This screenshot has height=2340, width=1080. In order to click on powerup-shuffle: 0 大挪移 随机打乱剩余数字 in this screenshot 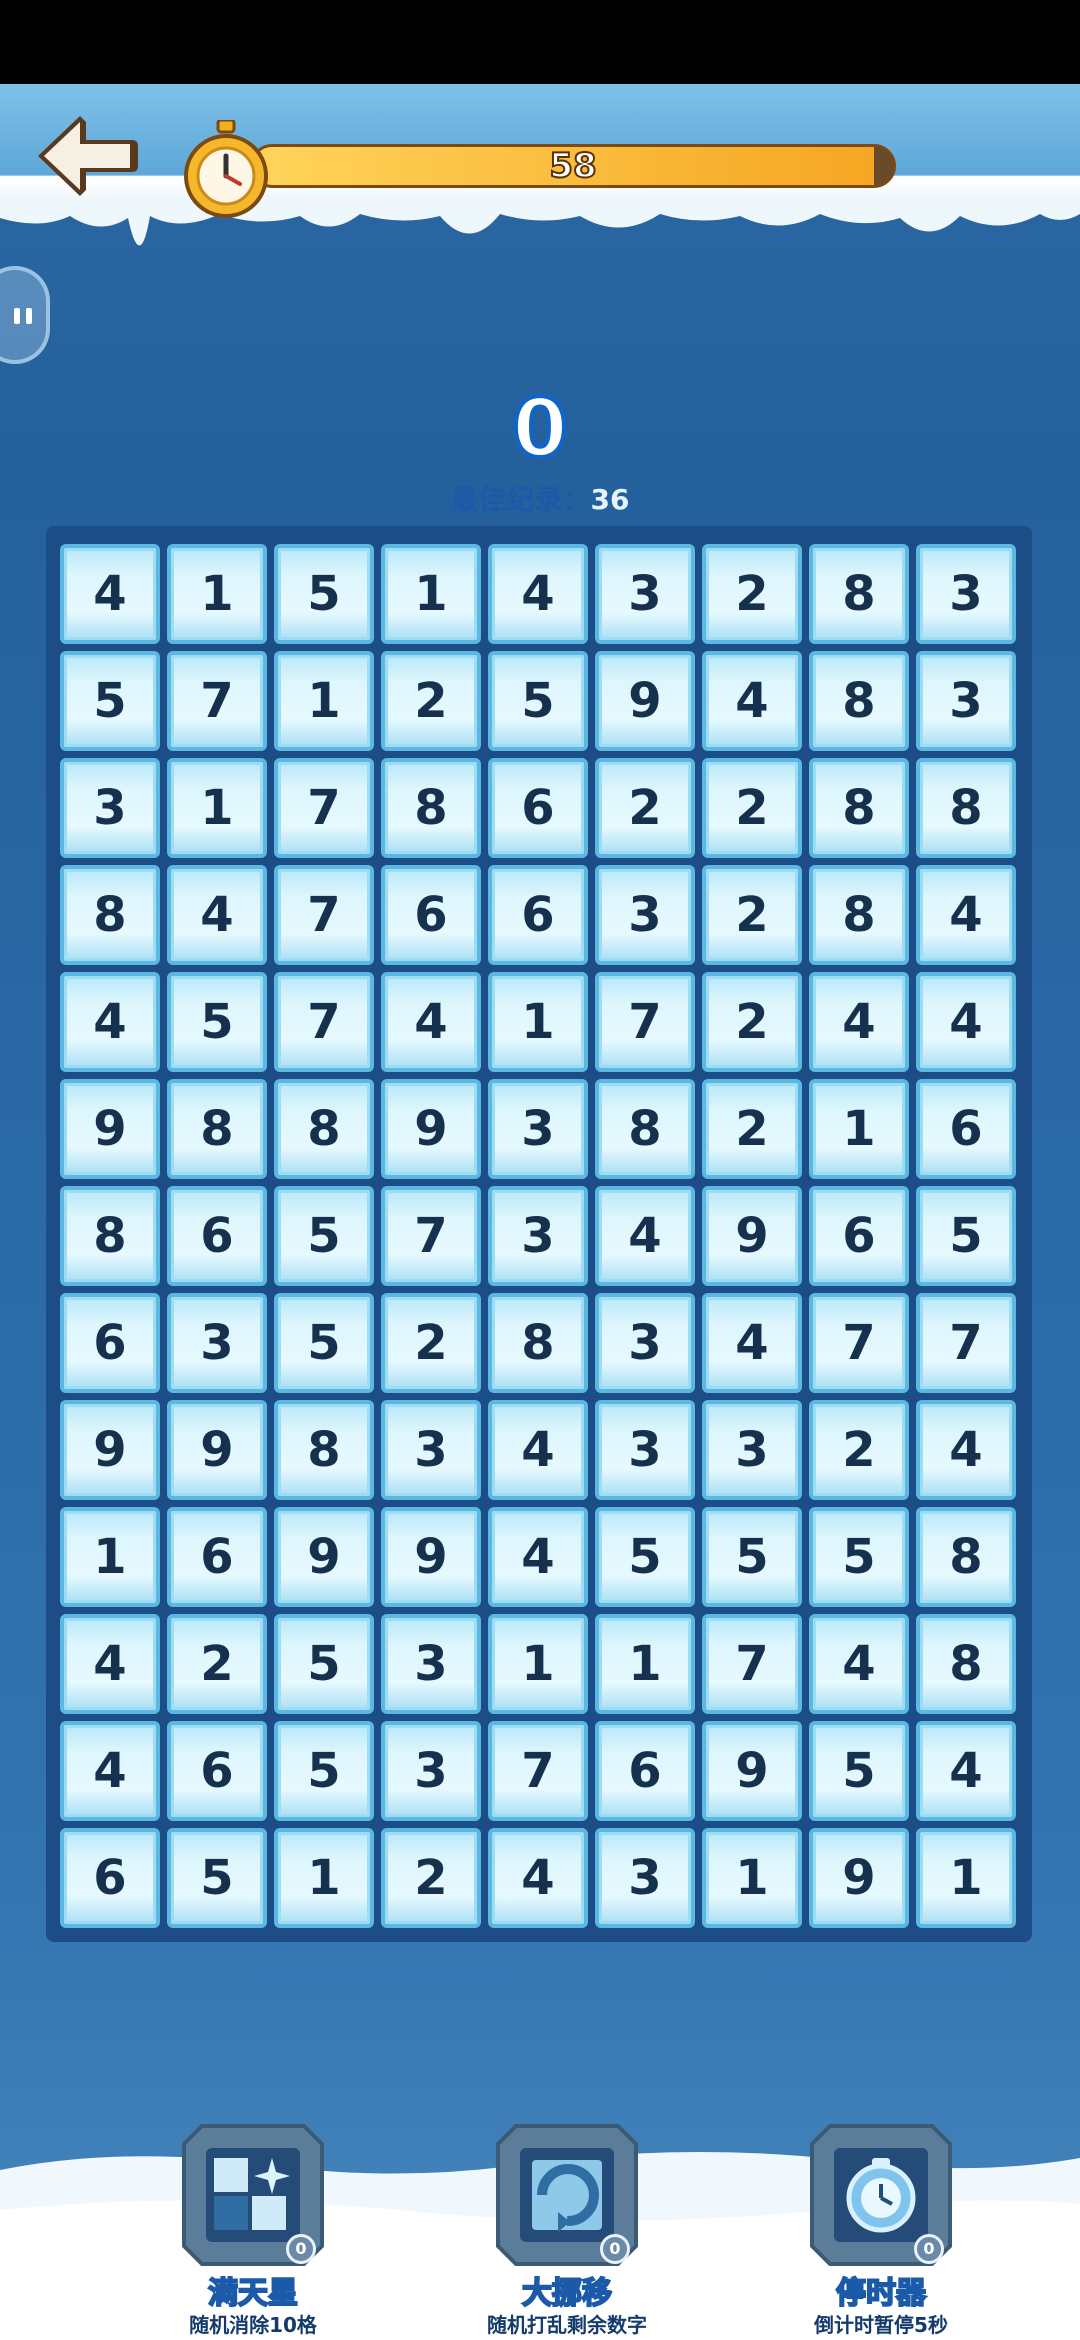, I will do `click(554, 2229)`.